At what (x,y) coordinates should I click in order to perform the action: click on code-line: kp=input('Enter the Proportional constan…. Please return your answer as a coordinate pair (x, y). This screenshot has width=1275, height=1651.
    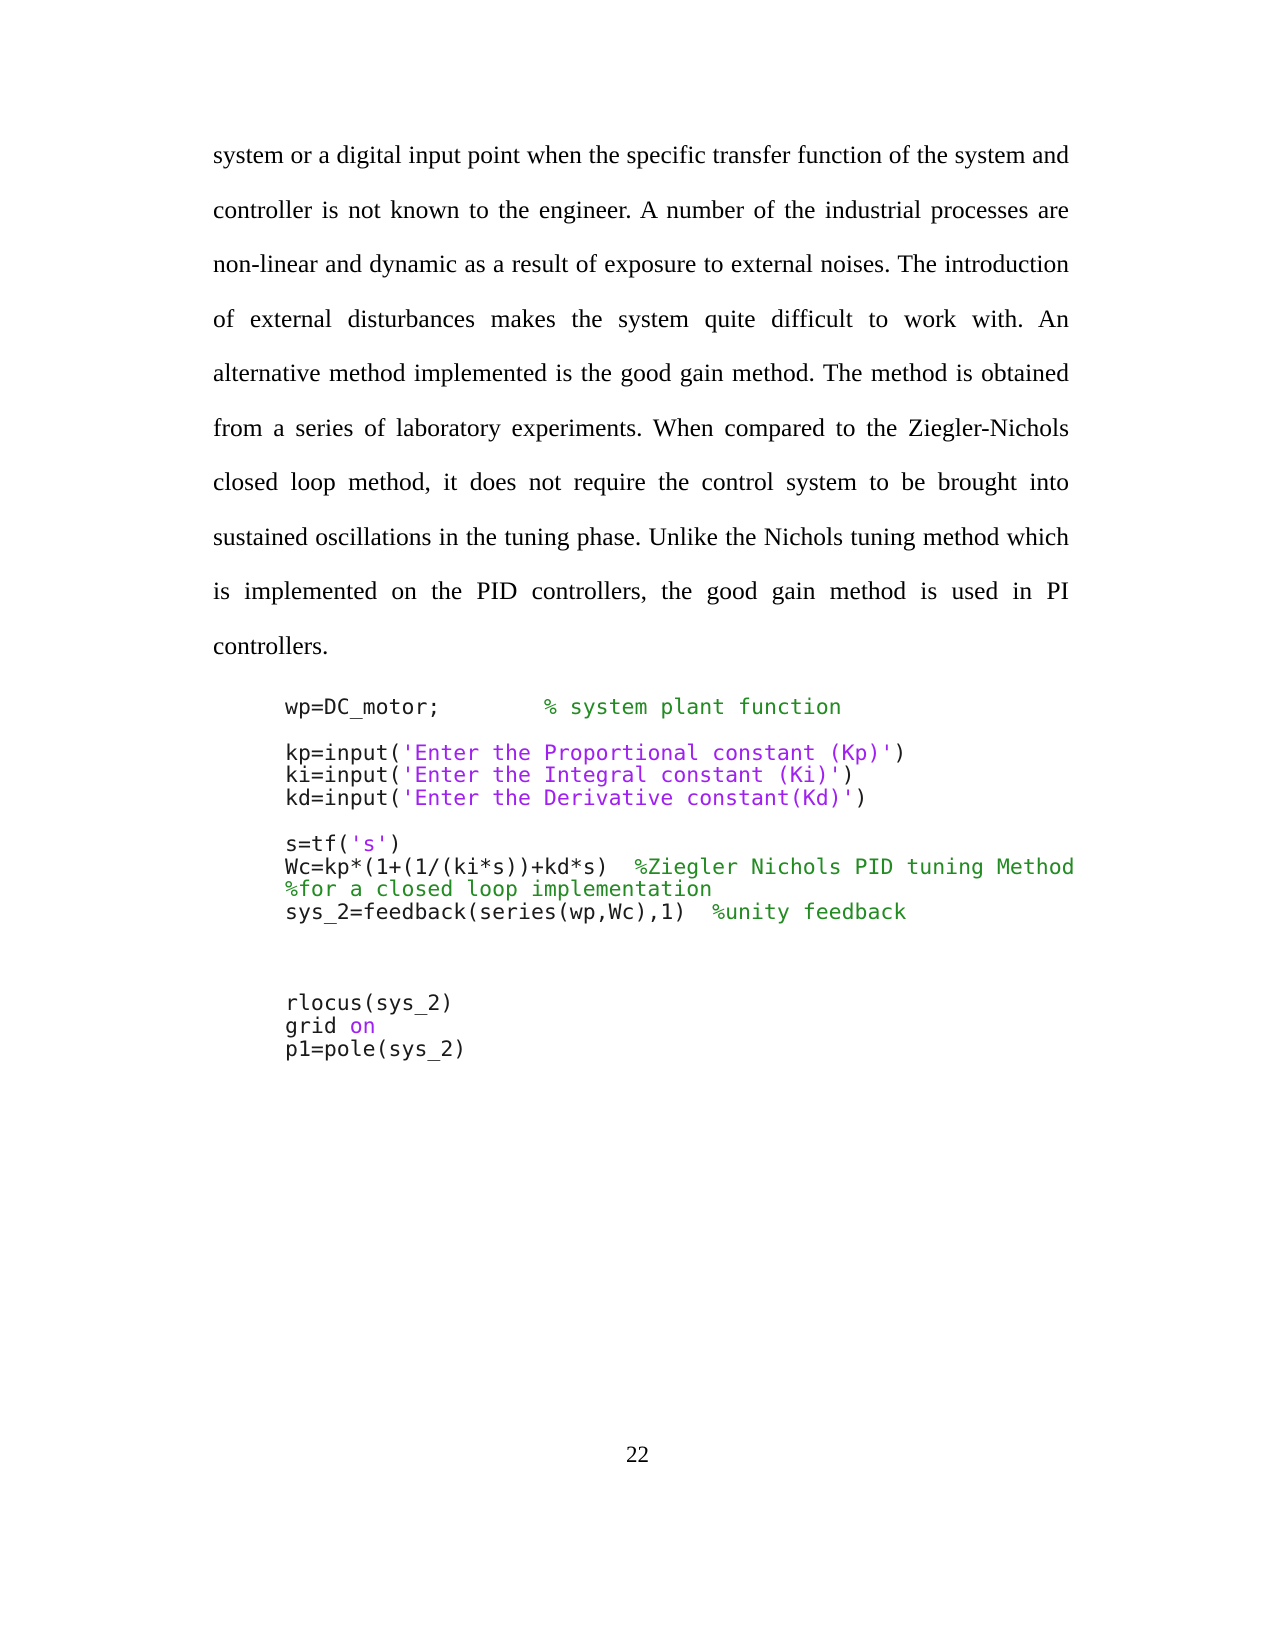
    Looking at the image, I should click on (677, 753).